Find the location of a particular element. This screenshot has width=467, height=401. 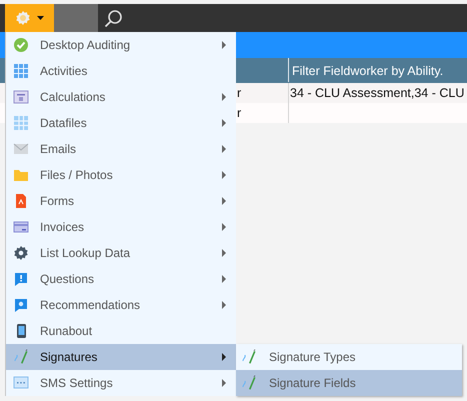

menu-item: Invoices is located at coordinates (121, 227).